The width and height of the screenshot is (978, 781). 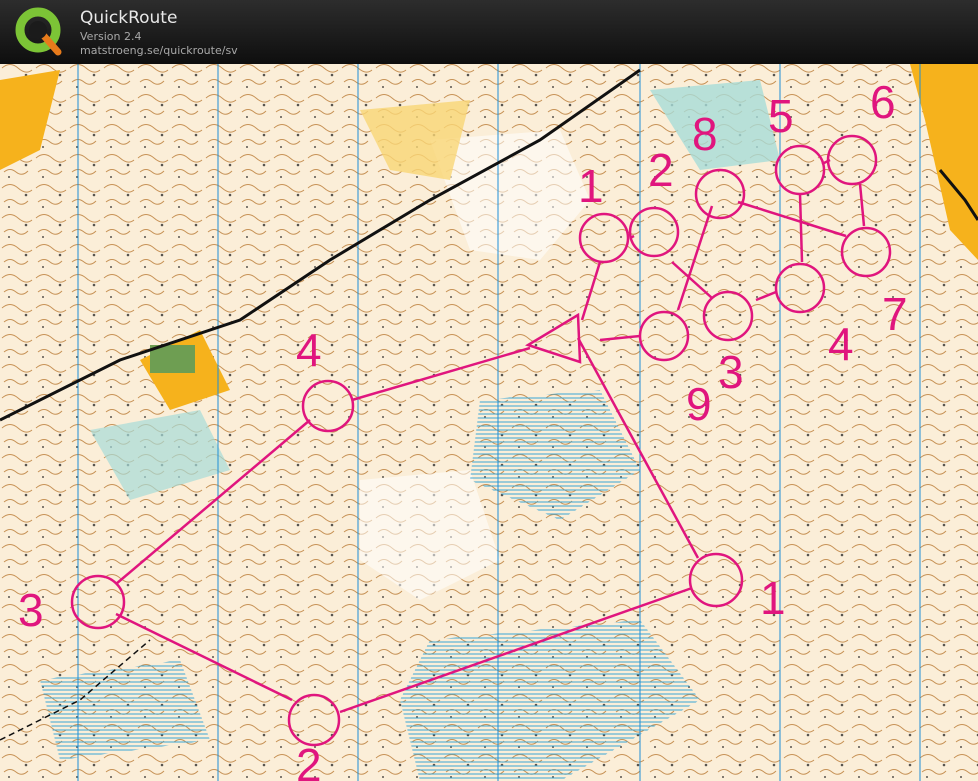 I want to click on control-number-b-7: 7, so click(x=895, y=314).